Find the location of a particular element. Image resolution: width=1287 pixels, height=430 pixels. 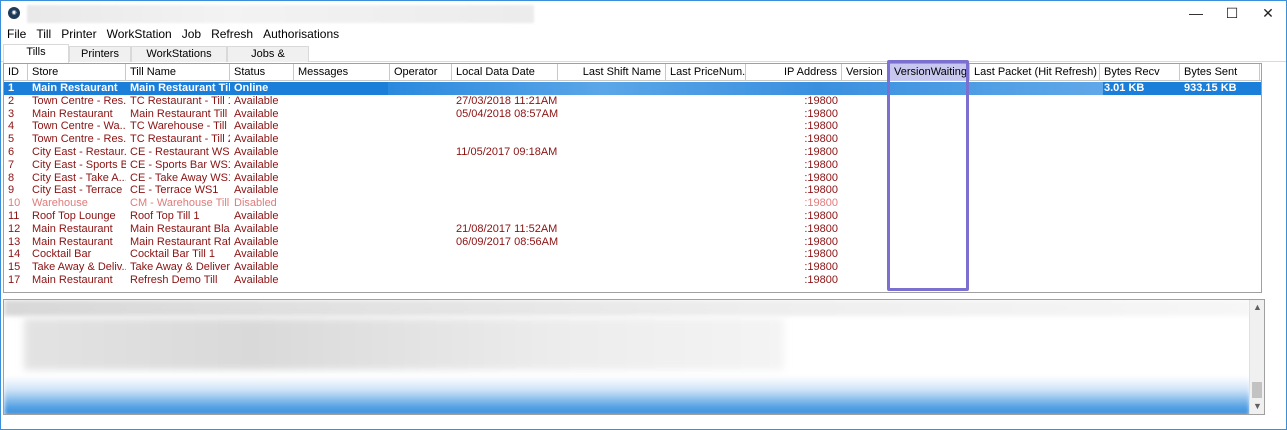

cell-id: 9 is located at coordinates (11, 190).